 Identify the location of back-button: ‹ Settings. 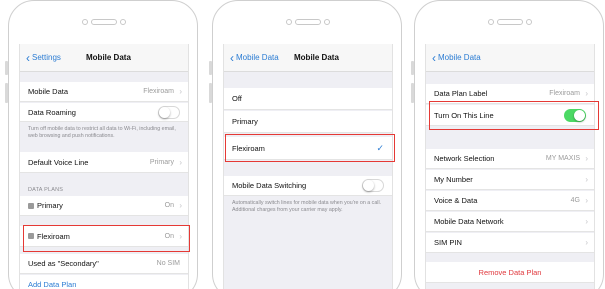
(43, 57).